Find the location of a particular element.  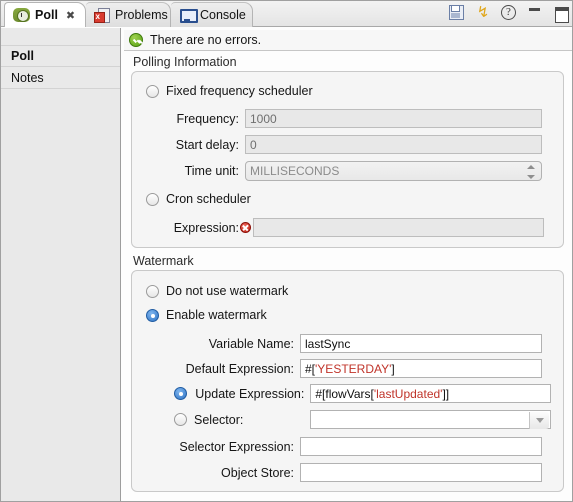

selector-expression-input is located at coordinates (421, 446).